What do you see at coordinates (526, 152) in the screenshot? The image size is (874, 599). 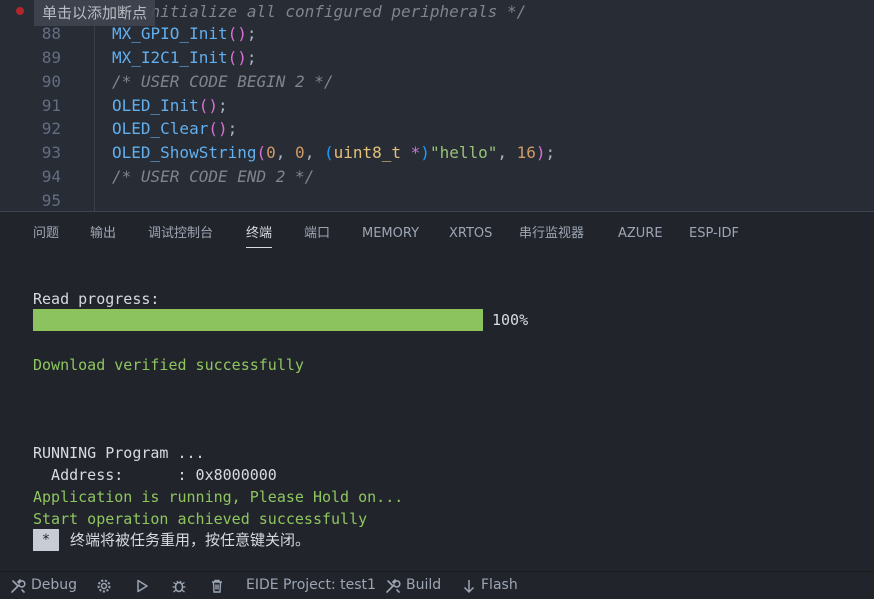 I see `code-token: 16` at bounding box center [526, 152].